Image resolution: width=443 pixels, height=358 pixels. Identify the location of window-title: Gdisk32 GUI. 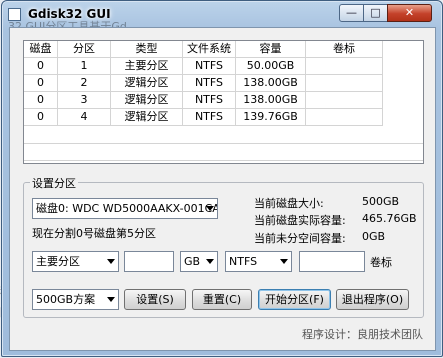
(69, 14).